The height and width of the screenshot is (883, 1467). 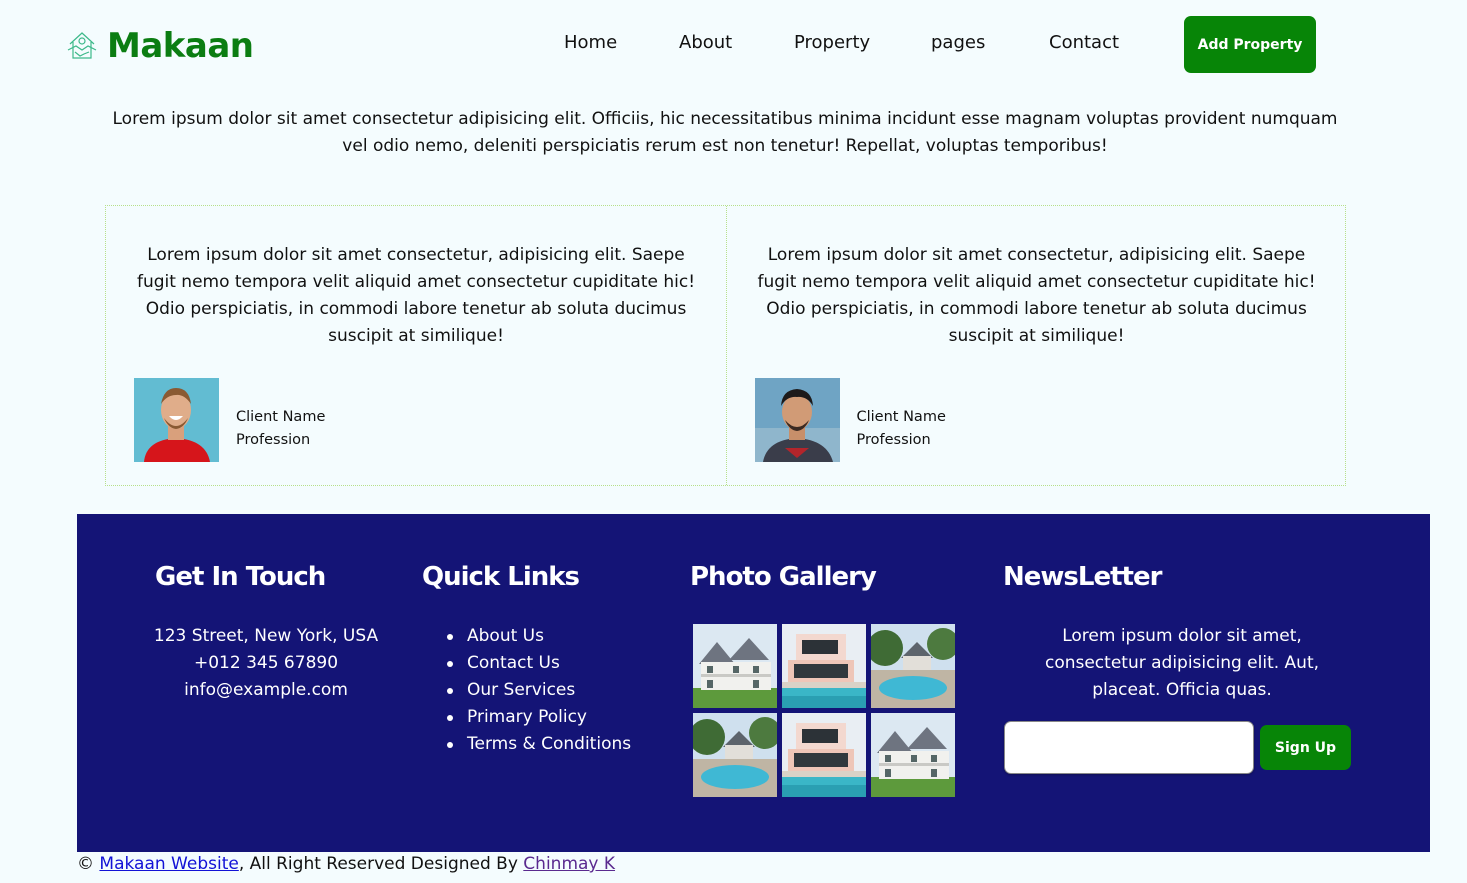 What do you see at coordinates (549, 744) in the screenshot?
I see `quick-link-terms: Terms & Conditions` at bounding box center [549, 744].